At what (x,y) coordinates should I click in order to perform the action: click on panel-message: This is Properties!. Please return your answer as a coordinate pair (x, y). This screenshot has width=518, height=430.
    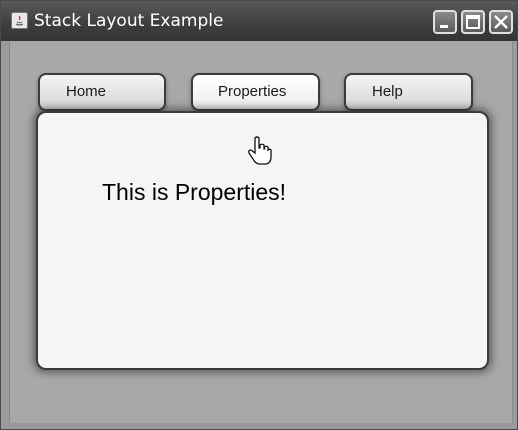
    Looking at the image, I should click on (194, 192).